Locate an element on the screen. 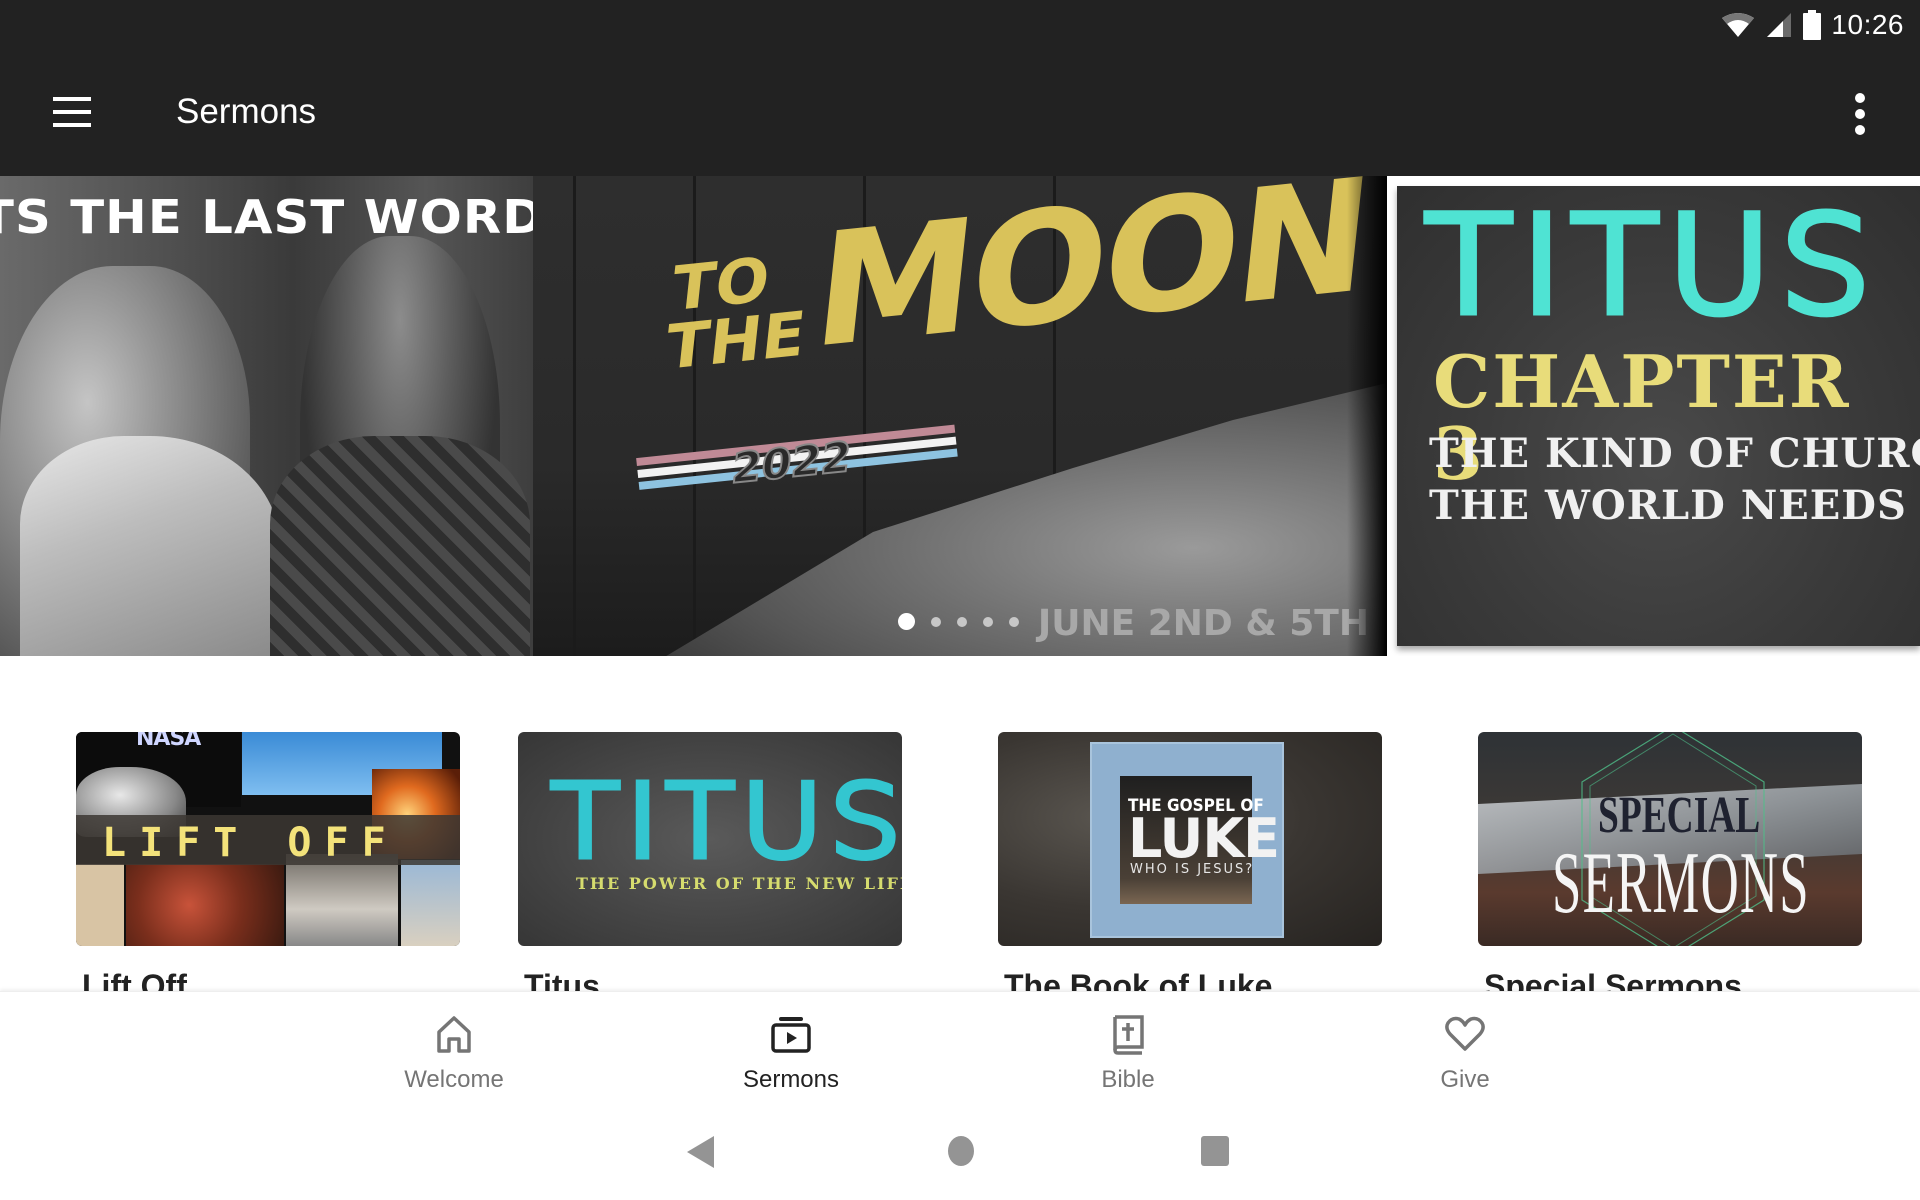 The width and height of the screenshot is (1920, 1200). collage-helmet is located at coordinates (205, 905).